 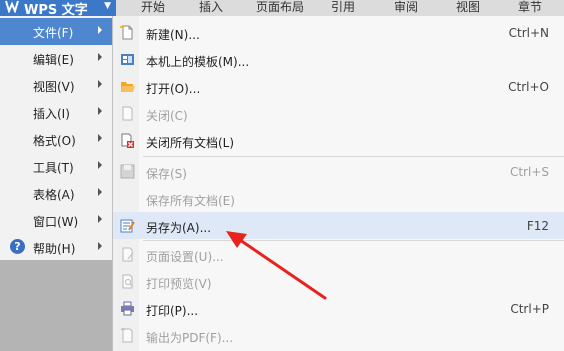 What do you see at coordinates (127, 59) in the screenshot?
I see `template-icon` at bounding box center [127, 59].